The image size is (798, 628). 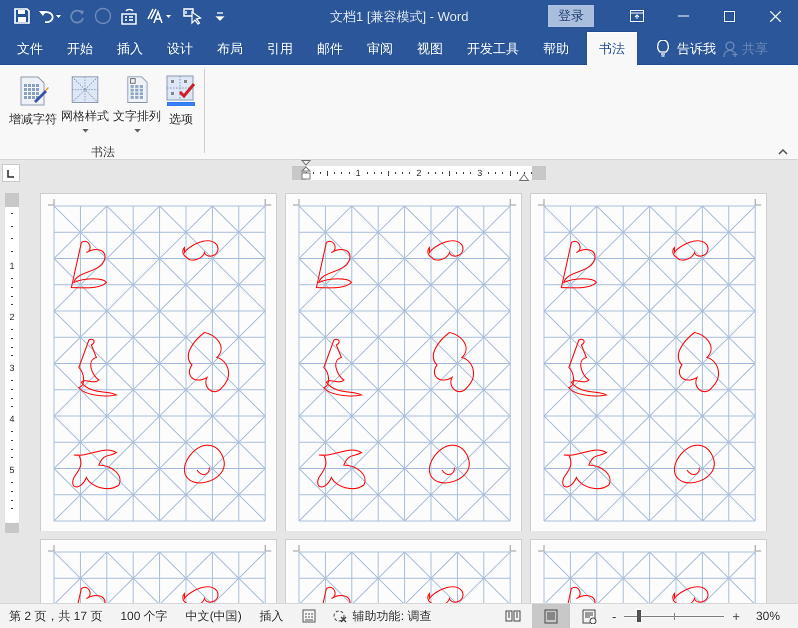 What do you see at coordinates (399, 17) in the screenshot?
I see `window-title: 文档1 [兼容模式] - Word` at bounding box center [399, 17].